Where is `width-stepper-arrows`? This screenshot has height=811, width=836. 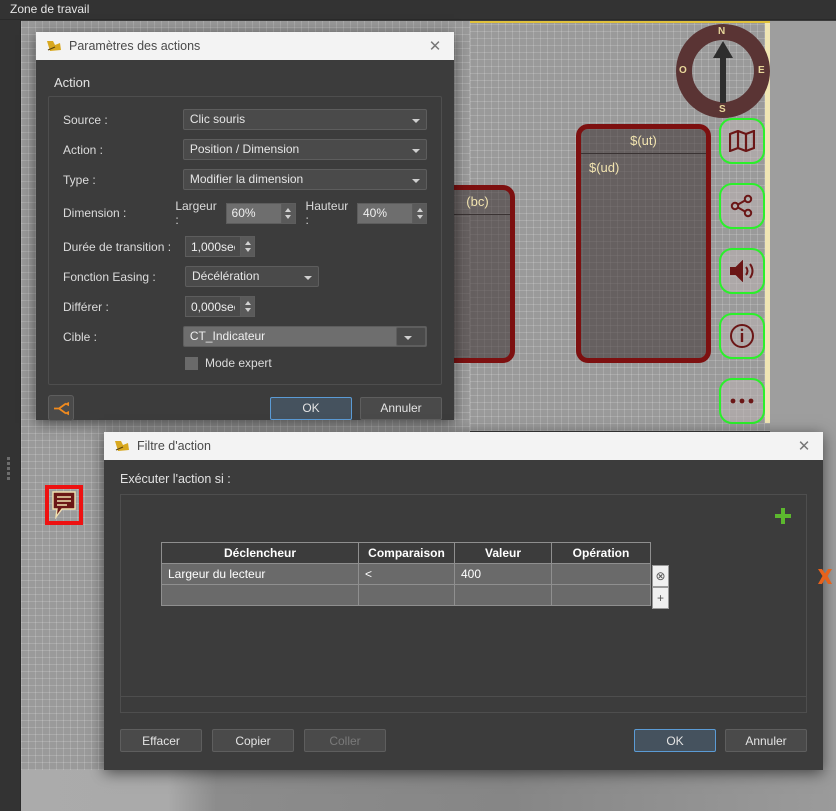 width-stepper-arrows is located at coordinates (288, 213).